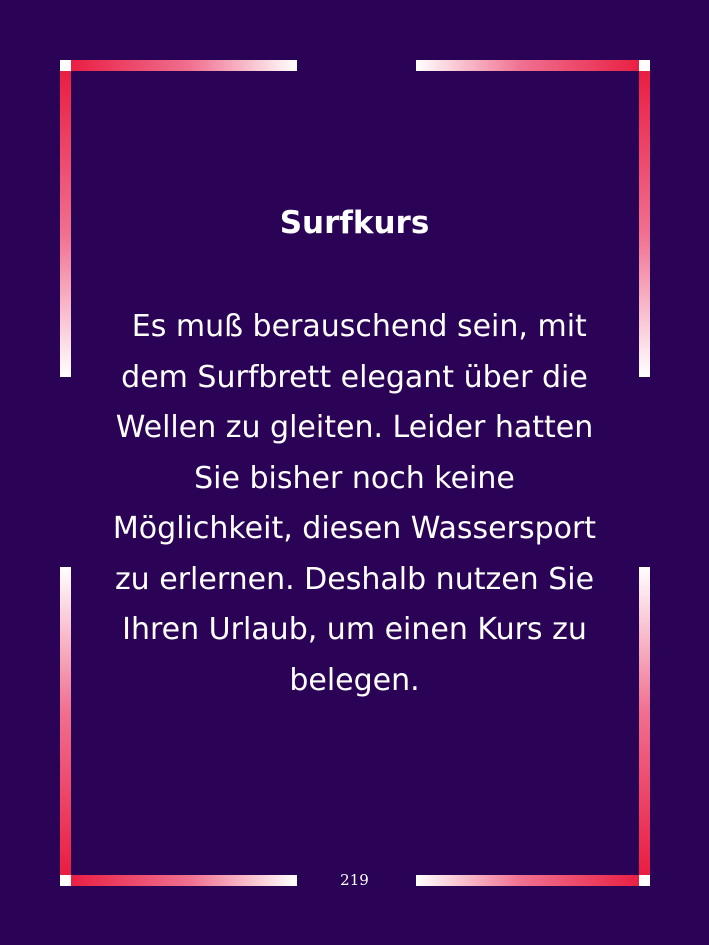  What do you see at coordinates (65, 726) in the screenshot?
I see `frame-left-lower-bar` at bounding box center [65, 726].